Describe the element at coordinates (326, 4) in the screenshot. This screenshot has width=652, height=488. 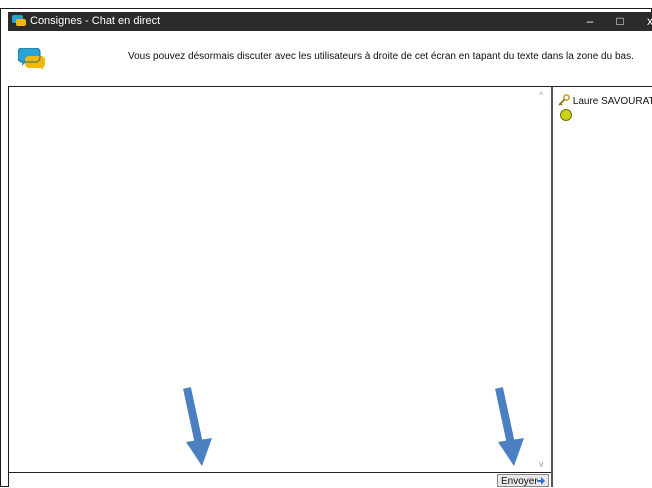
I see `top-strip` at that location.